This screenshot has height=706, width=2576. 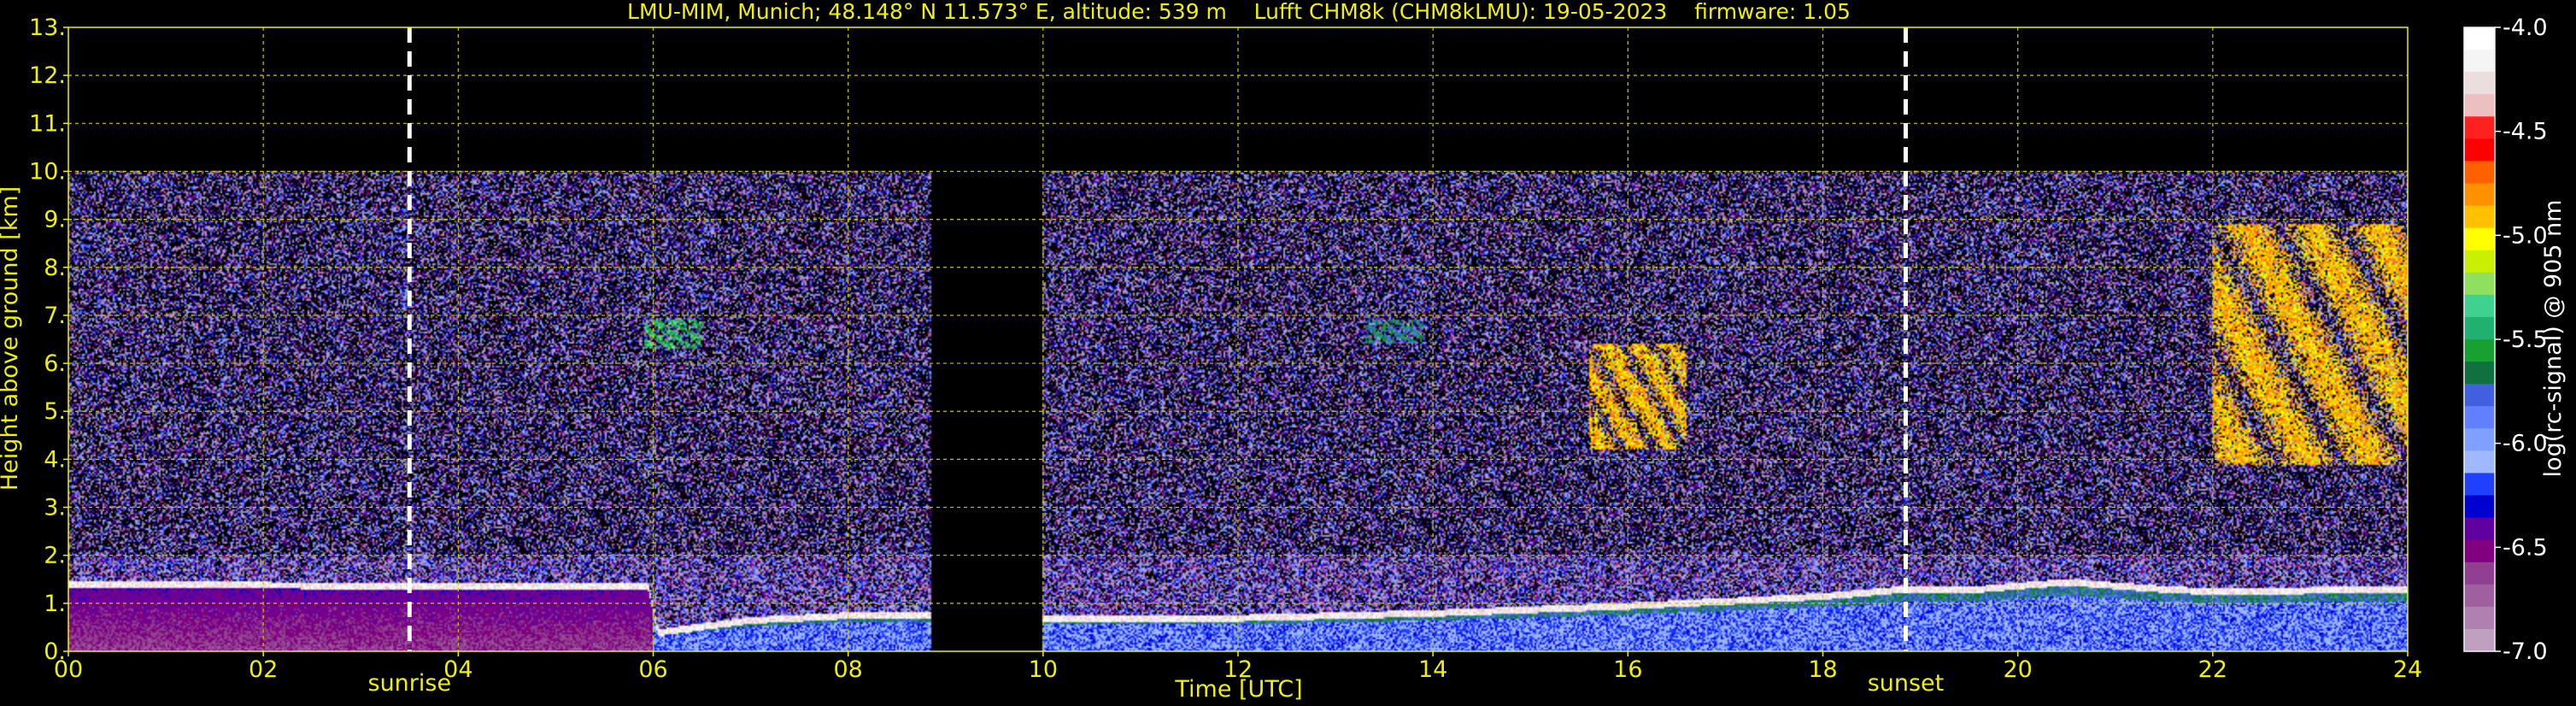 I want to click on colorbar-tick-label: -4.5, so click(x=2525, y=132).